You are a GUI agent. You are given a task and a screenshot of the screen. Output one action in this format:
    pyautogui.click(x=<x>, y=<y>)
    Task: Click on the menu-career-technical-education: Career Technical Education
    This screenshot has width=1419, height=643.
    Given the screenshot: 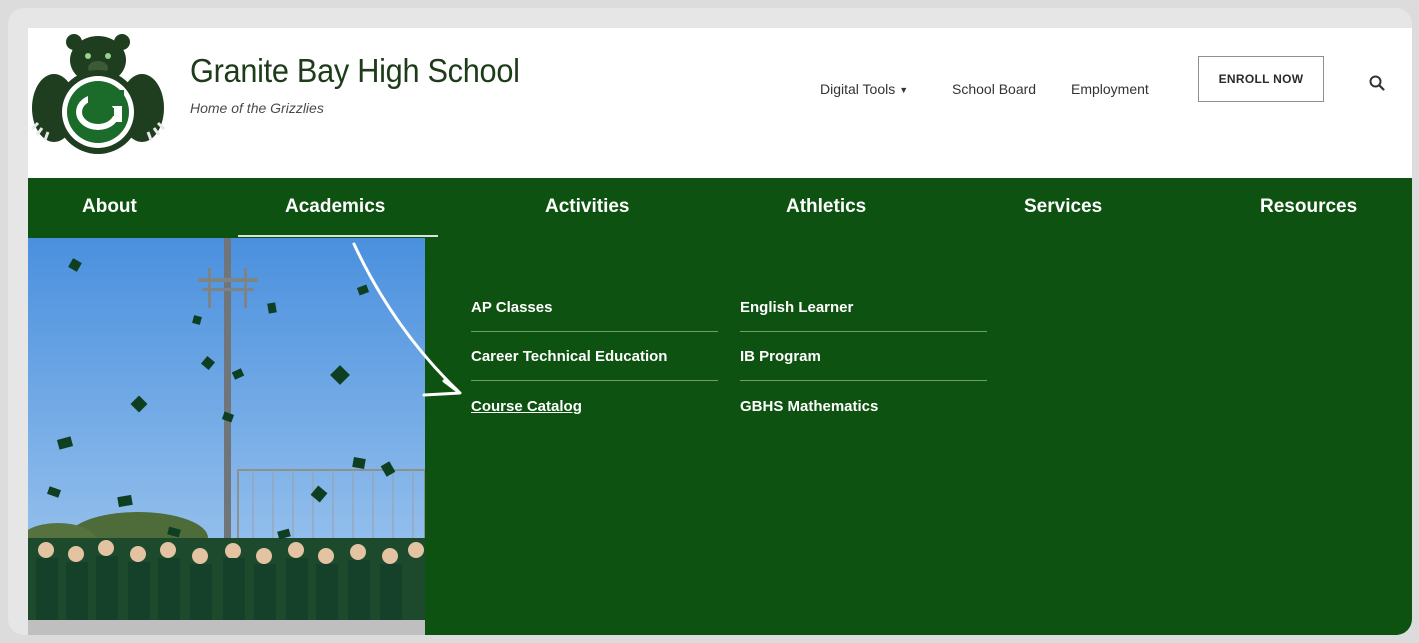 What is the action you would take?
    pyautogui.click(x=569, y=356)
    